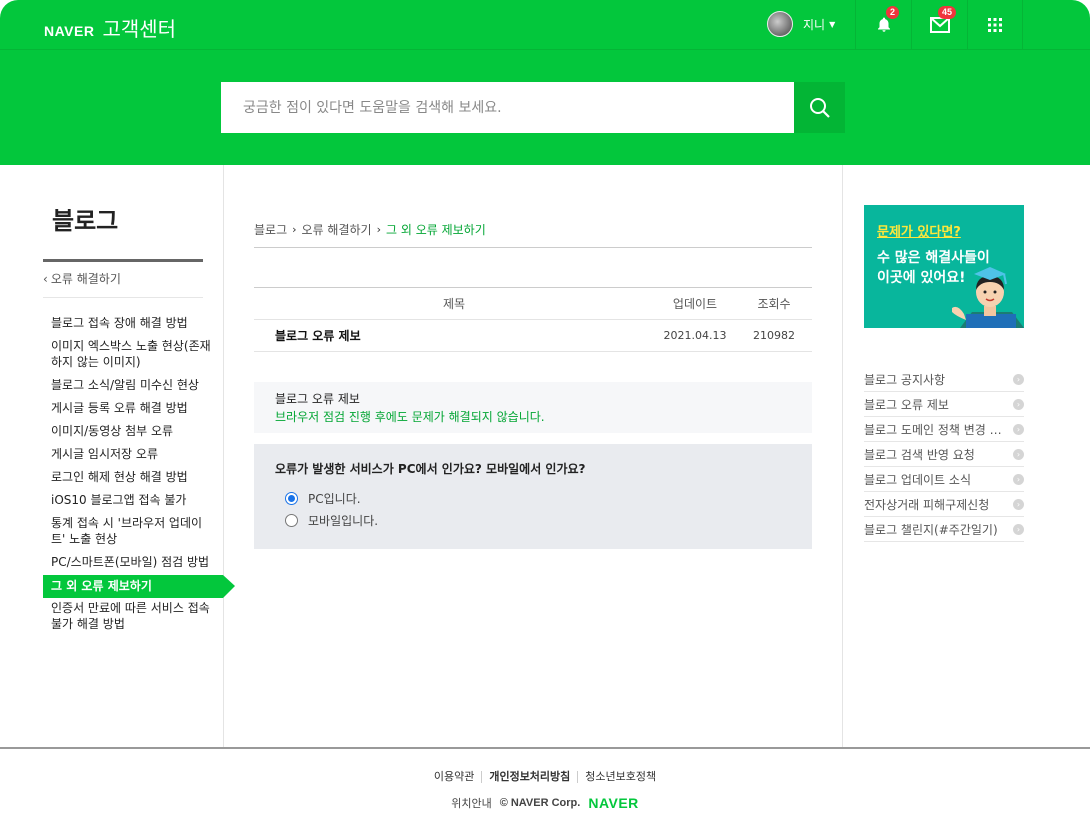 The width and height of the screenshot is (1090, 818). Describe the element at coordinates (69, 31) in the screenshot. I see `naver-logo: NAVER` at that location.